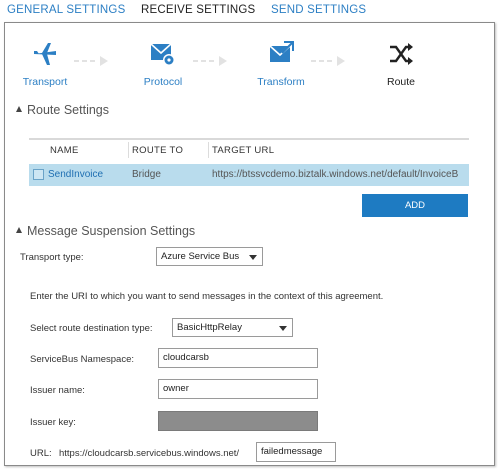  What do you see at coordinates (415, 205) in the screenshot?
I see `add-button: ADD` at bounding box center [415, 205].